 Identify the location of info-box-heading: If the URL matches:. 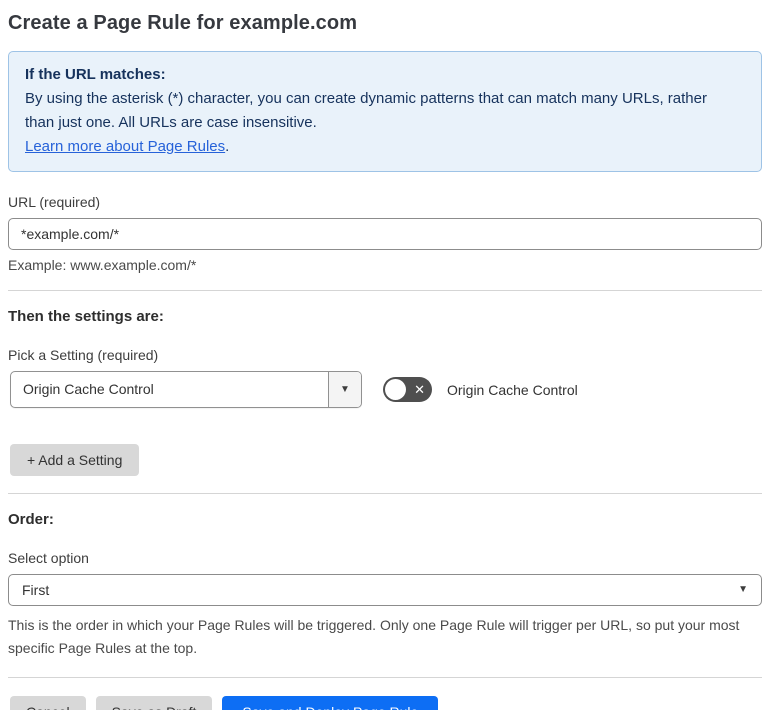
(95, 74).